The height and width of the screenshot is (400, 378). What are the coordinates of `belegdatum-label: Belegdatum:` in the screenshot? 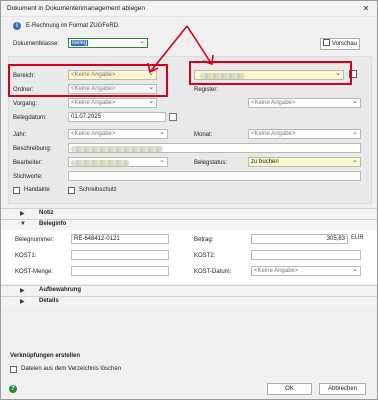 It's located at (30, 118).